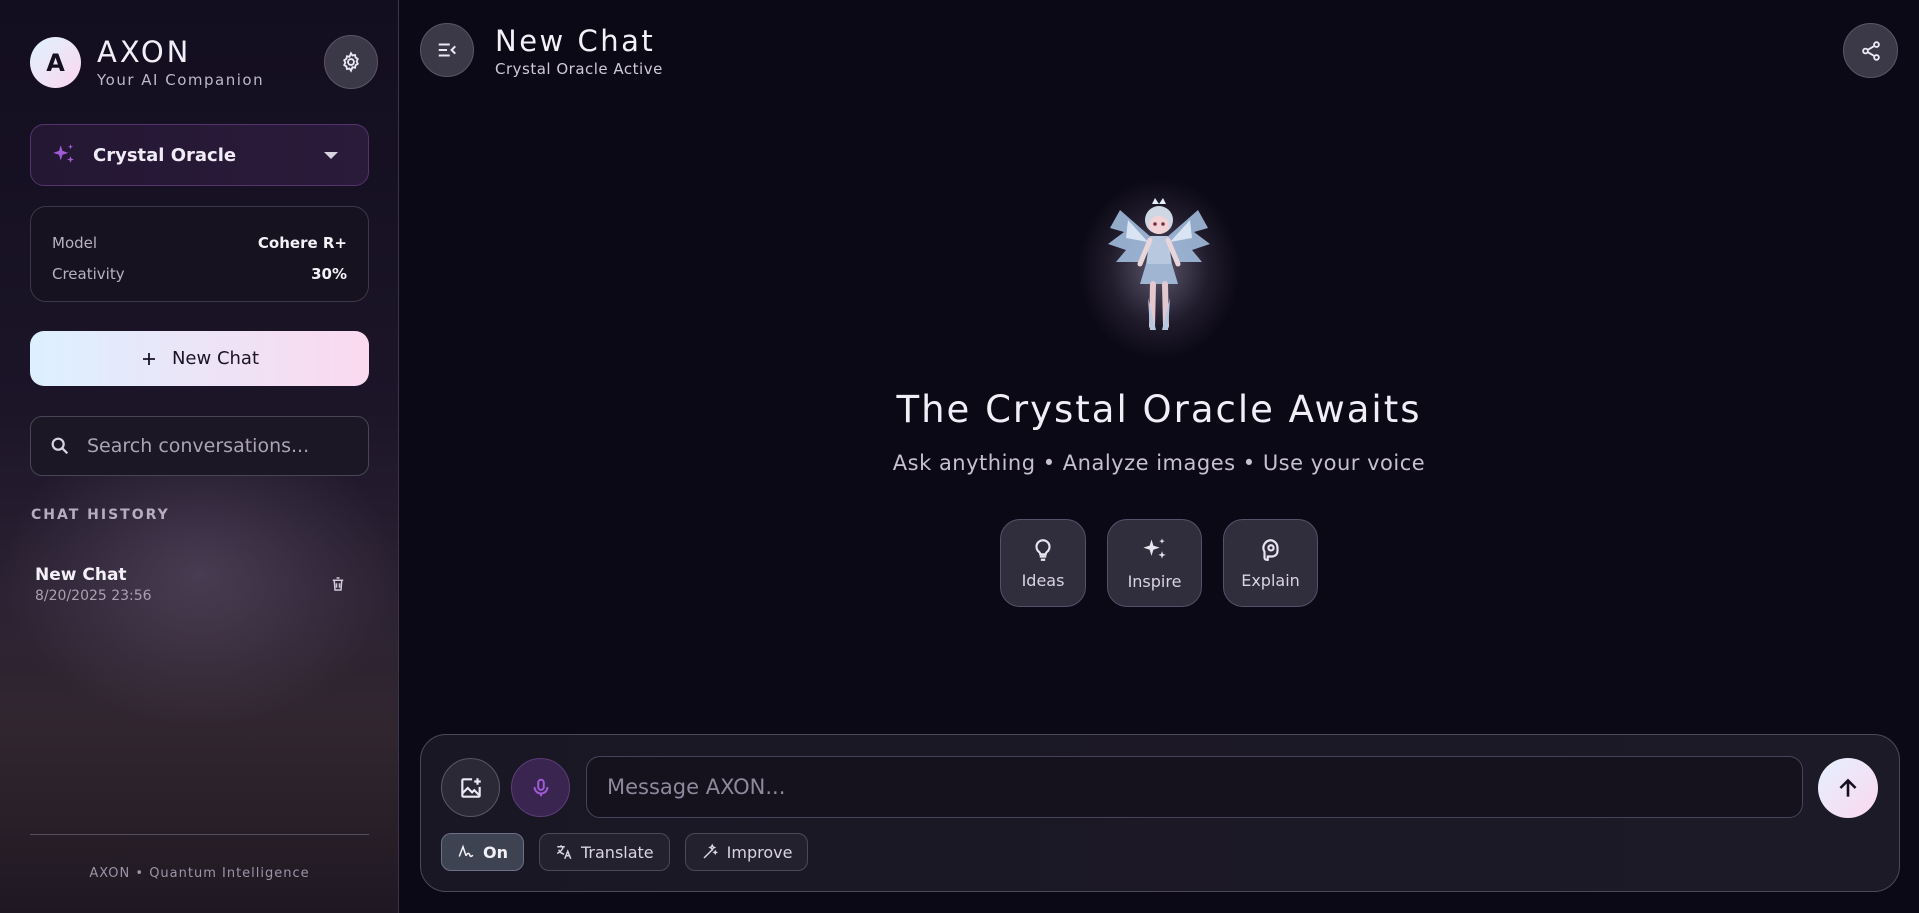  I want to click on info-value: 30%, so click(329, 273).